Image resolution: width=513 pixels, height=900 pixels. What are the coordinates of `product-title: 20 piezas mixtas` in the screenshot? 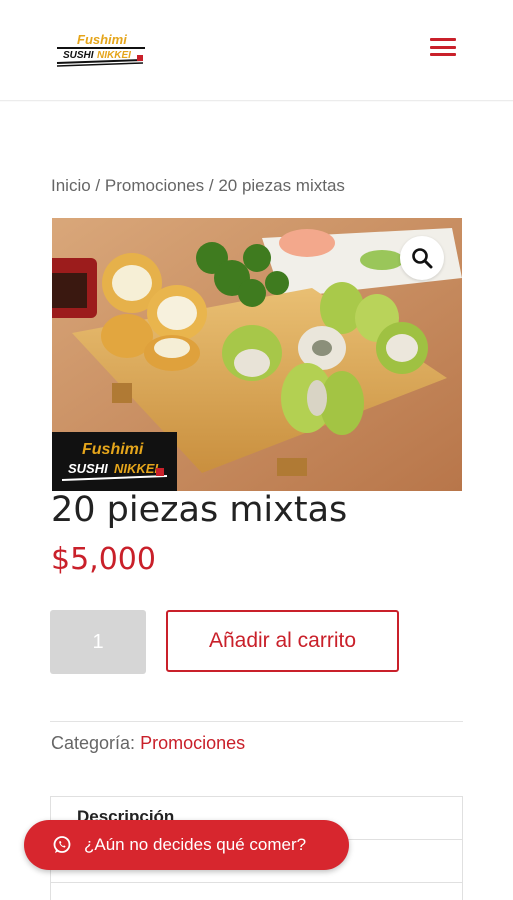 It's located at (199, 510).